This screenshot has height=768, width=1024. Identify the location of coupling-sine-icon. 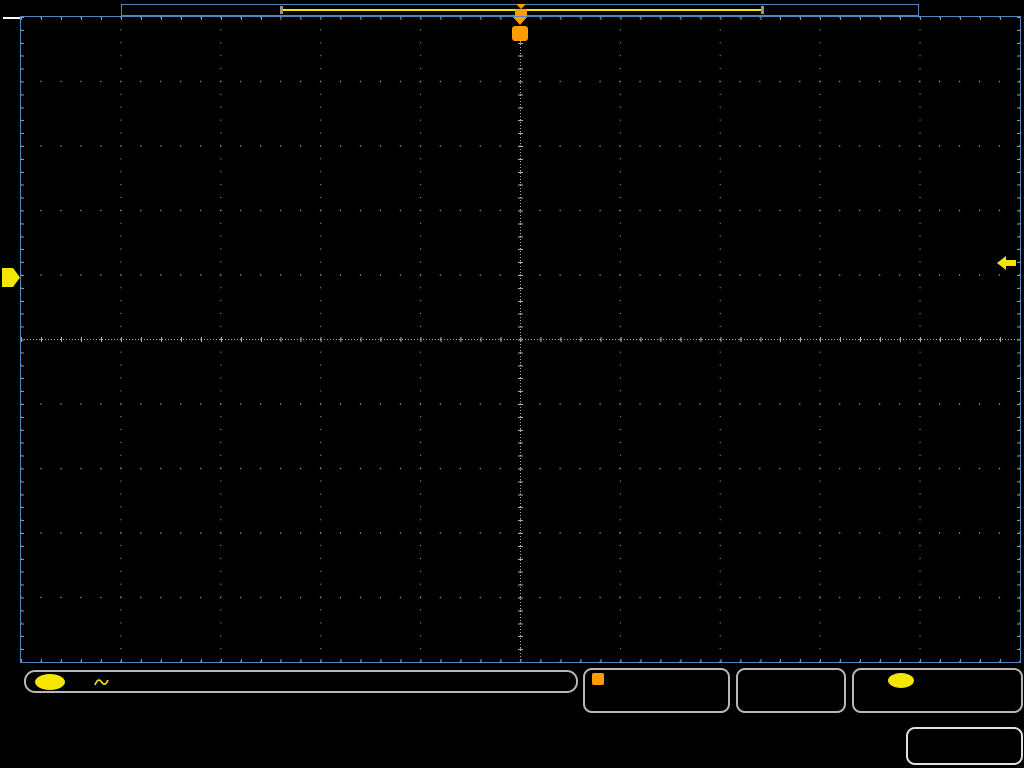
(101, 681).